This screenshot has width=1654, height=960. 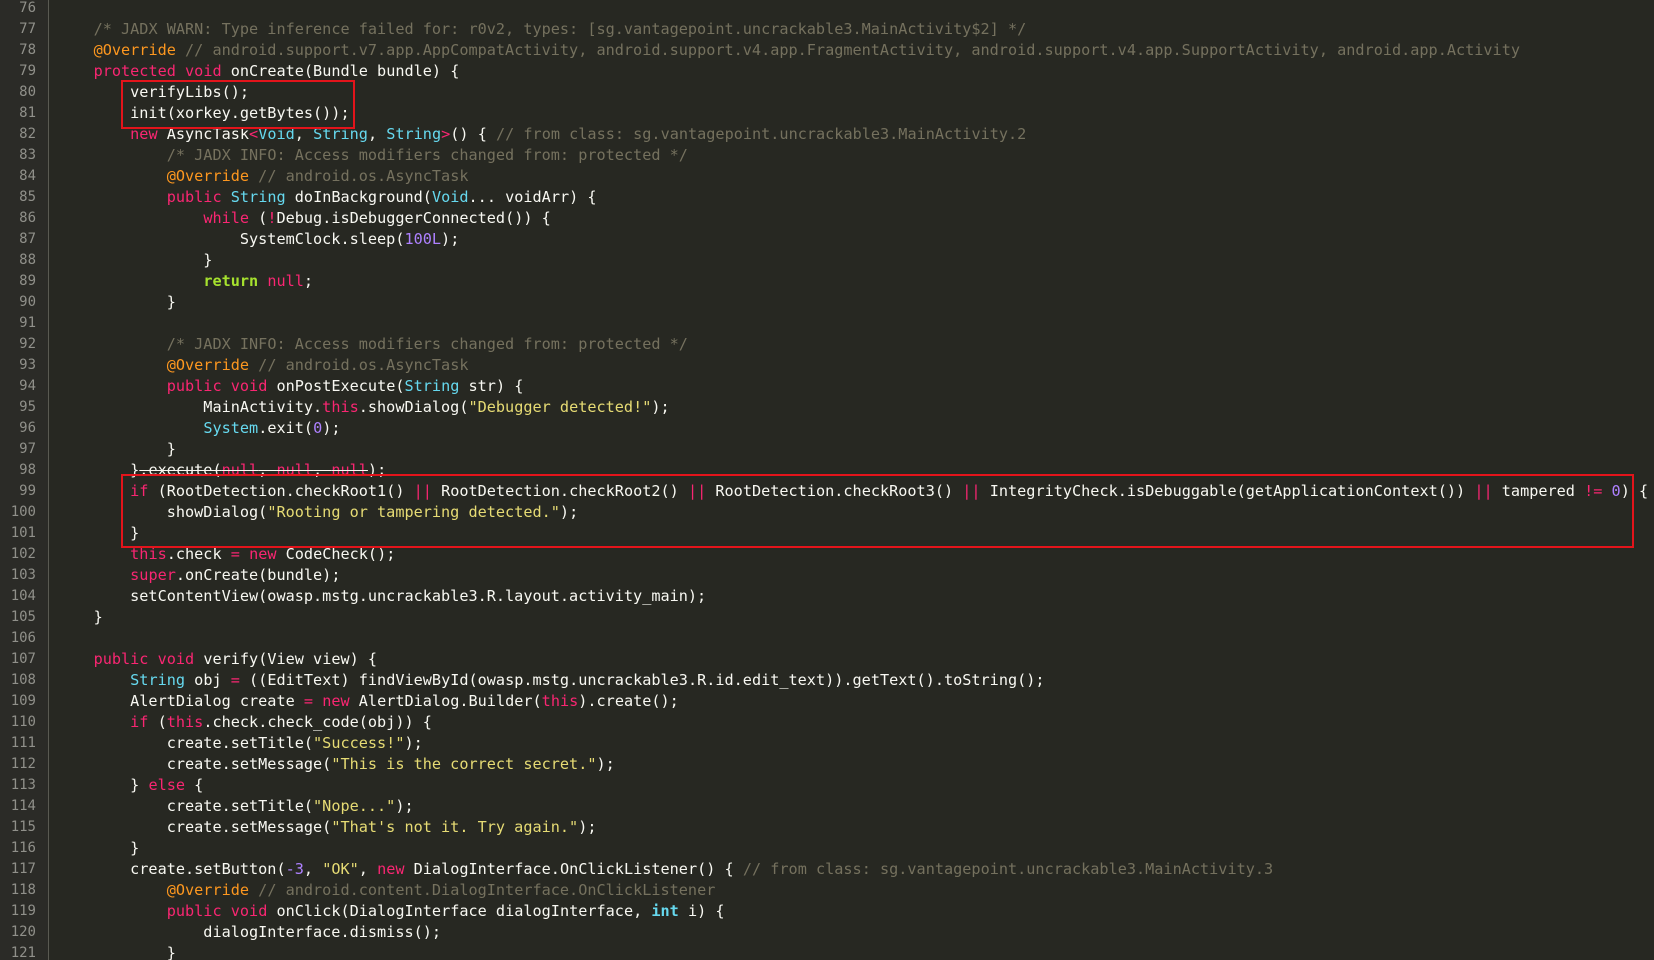 I want to click on code-token: !=, so click(x=1593, y=491).